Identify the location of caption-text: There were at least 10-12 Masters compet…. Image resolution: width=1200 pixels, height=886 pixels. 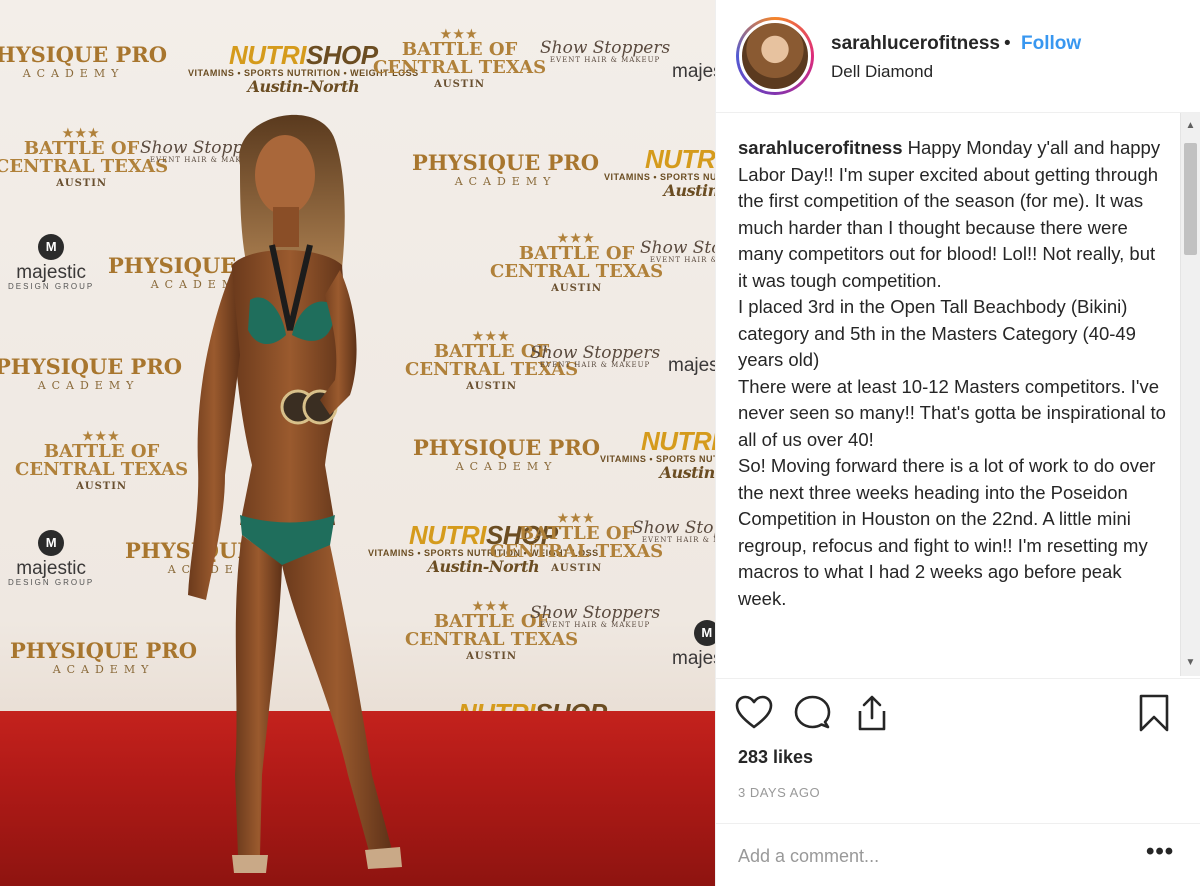
(952, 412).